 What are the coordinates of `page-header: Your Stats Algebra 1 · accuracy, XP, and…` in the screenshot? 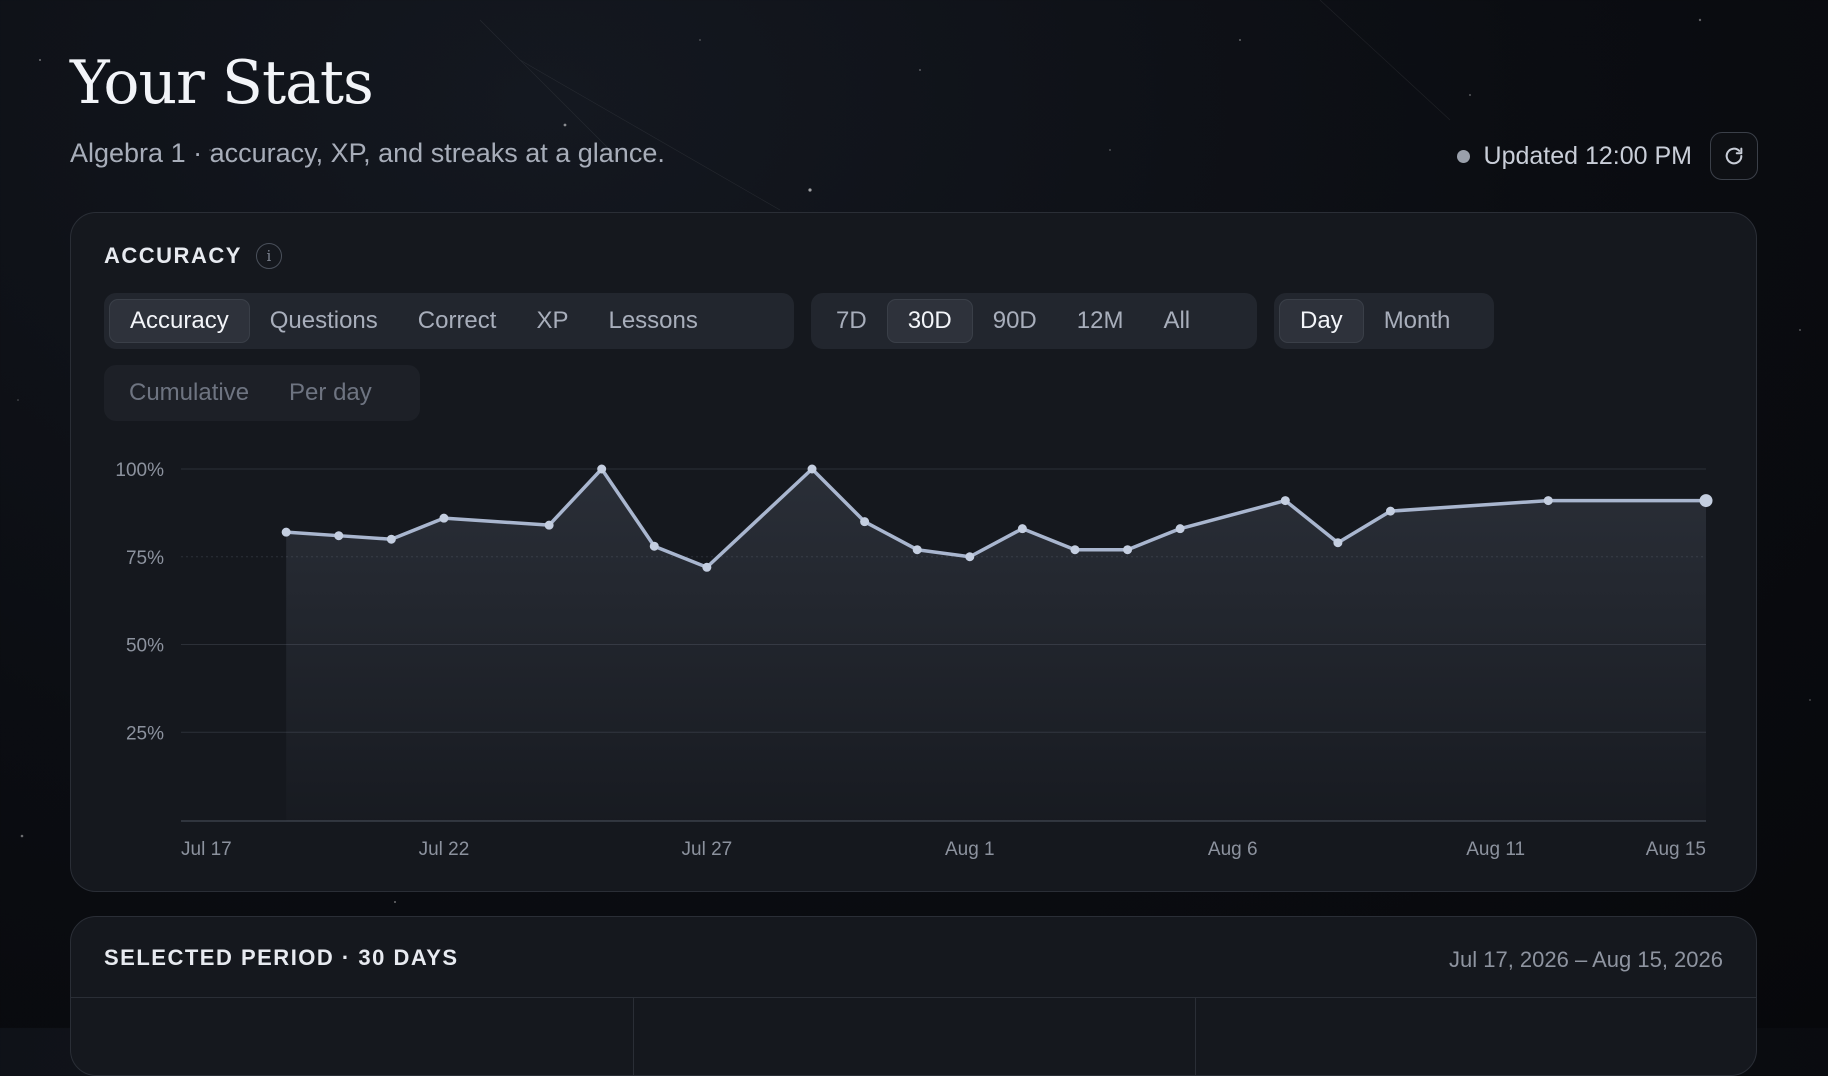 It's located at (367, 108).